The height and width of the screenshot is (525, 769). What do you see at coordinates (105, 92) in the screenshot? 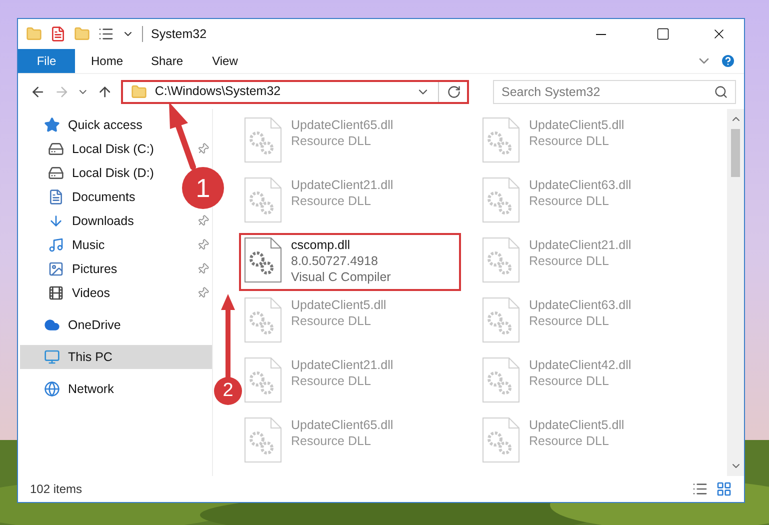
I see `up-icon` at bounding box center [105, 92].